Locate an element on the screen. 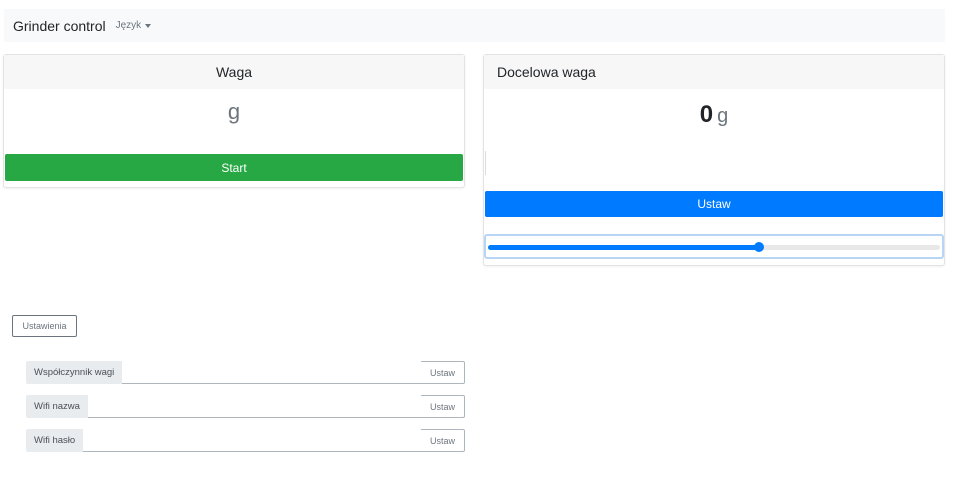 The width and height of the screenshot is (960, 484). slider-fill is located at coordinates (624, 247).